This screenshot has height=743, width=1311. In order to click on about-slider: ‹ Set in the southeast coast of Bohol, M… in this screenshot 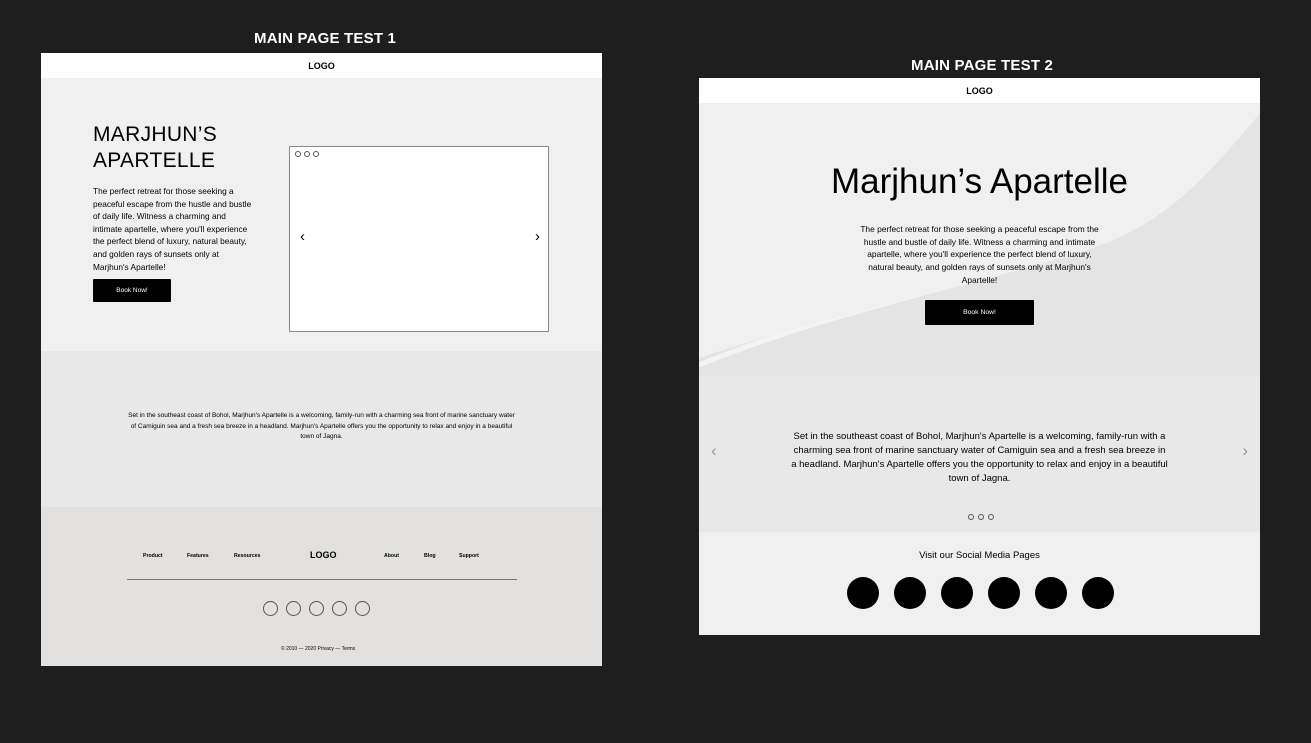, I will do `click(979, 454)`.